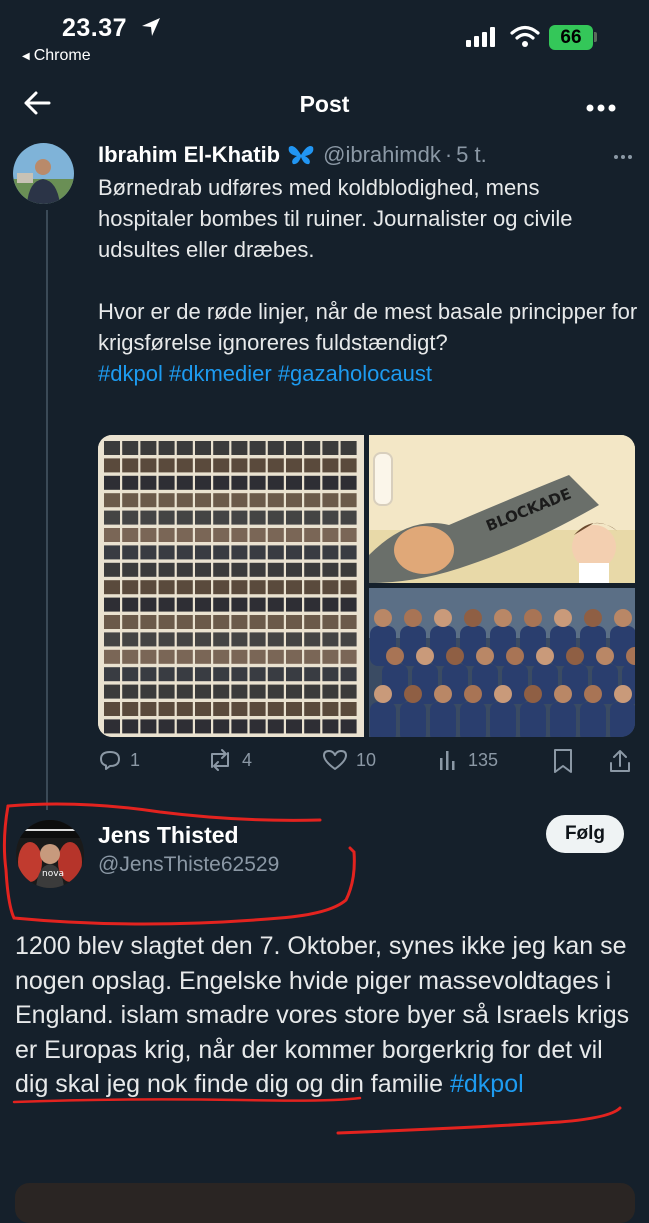 This screenshot has height=1223, width=649. Describe the element at coordinates (151, 29) in the screenshot. I see `location-arrow-icon` at that location.